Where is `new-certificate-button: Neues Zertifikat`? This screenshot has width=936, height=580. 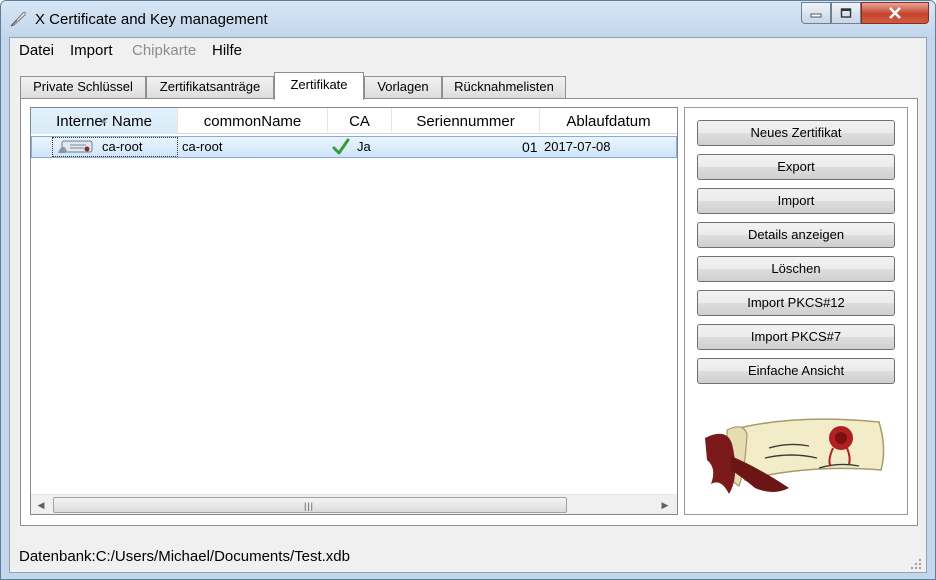
new-certificate-button: Neues Zertifikat is located at coordinates (796, 133).